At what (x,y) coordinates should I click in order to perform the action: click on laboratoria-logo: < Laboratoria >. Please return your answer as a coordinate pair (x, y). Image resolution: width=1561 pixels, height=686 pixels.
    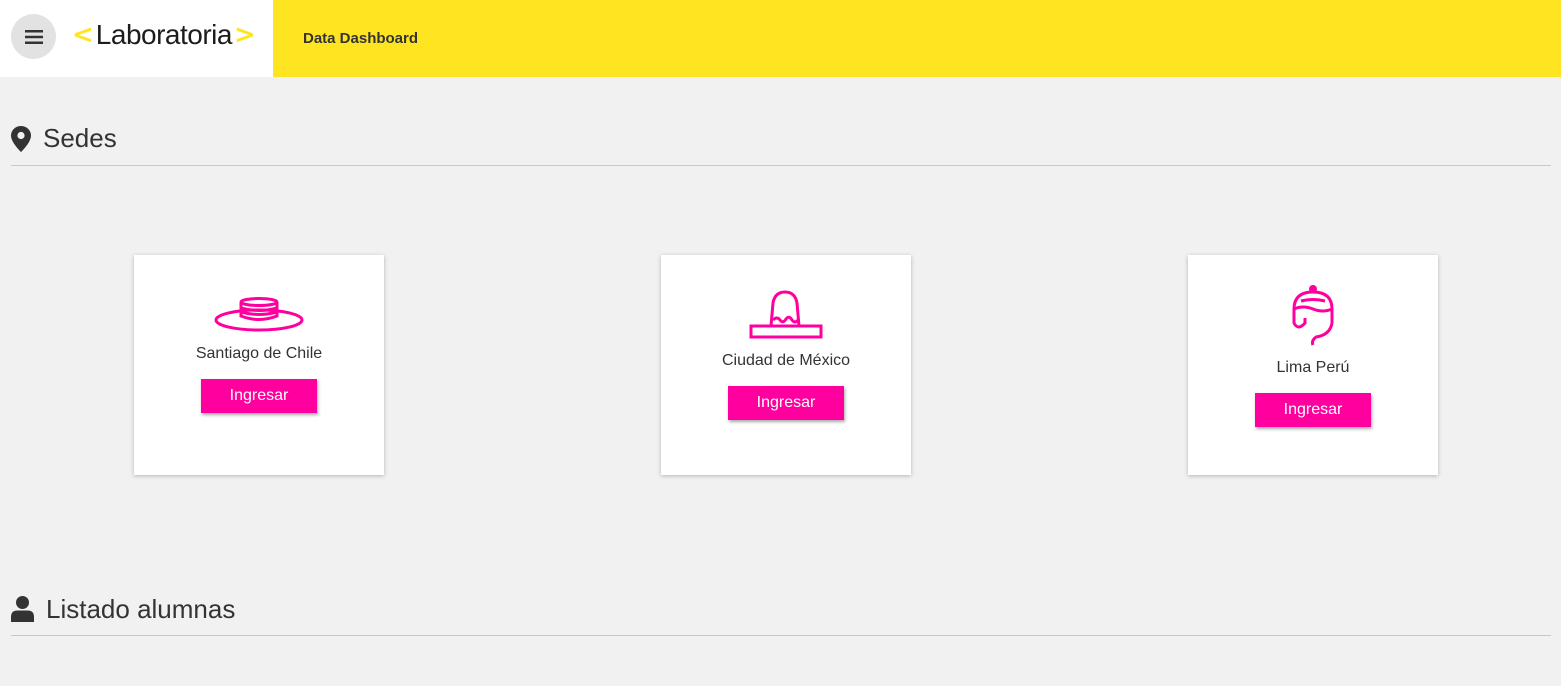
    Looking at the image, I should click on (164, 35).